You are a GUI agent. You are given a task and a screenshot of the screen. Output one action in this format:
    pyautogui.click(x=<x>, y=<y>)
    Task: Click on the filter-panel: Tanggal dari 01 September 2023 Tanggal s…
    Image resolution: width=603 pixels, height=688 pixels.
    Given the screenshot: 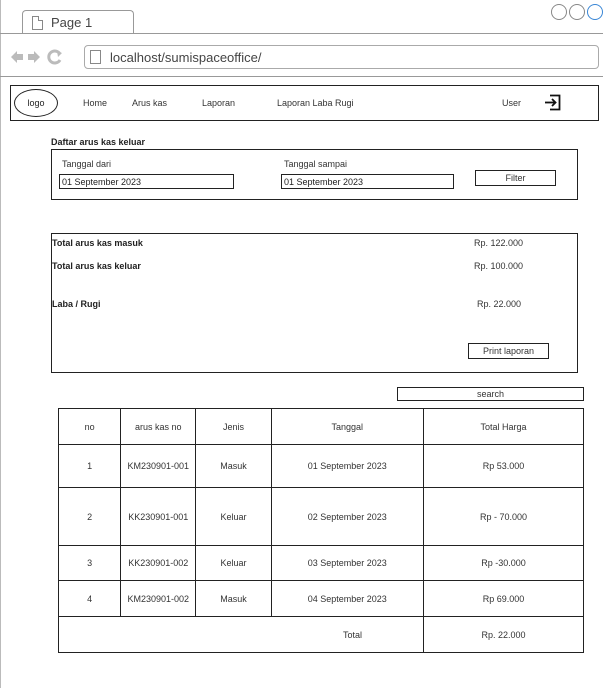 What is the action you would take?
    pyautogui.click(x=314, y=174)
    